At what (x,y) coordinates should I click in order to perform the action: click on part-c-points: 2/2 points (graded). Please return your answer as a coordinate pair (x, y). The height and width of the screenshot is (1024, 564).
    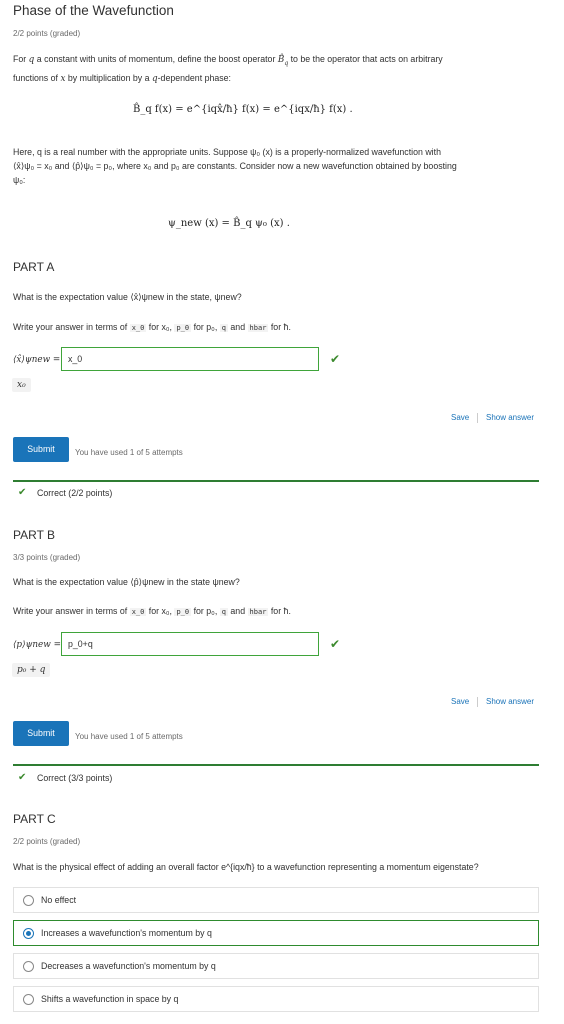
    Looking at the image, I should click on (47, 841).